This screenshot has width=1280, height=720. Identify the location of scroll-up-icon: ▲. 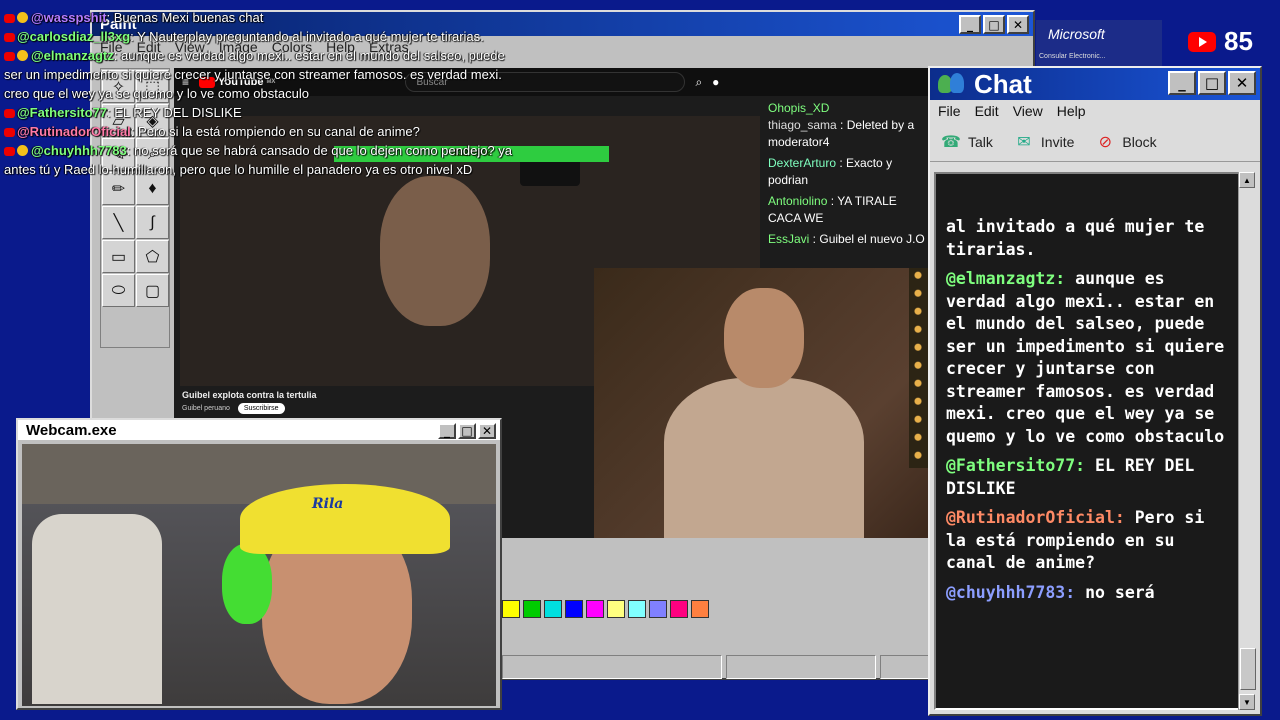
(1247, 180).